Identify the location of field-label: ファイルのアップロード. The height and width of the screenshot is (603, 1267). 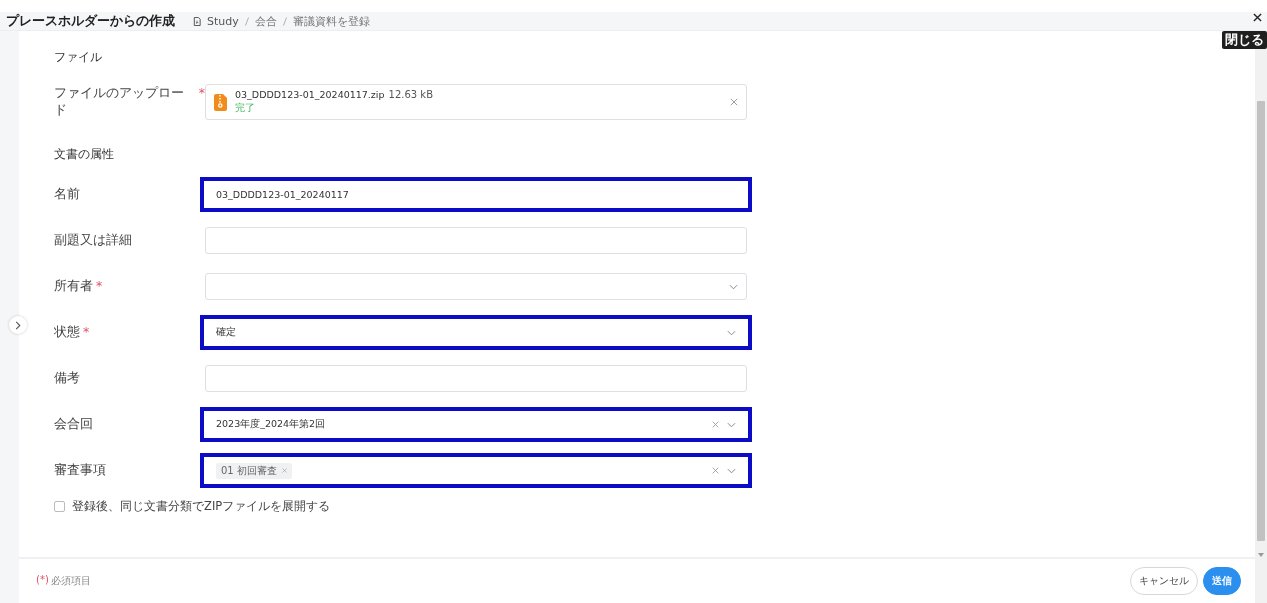
(119, 102).